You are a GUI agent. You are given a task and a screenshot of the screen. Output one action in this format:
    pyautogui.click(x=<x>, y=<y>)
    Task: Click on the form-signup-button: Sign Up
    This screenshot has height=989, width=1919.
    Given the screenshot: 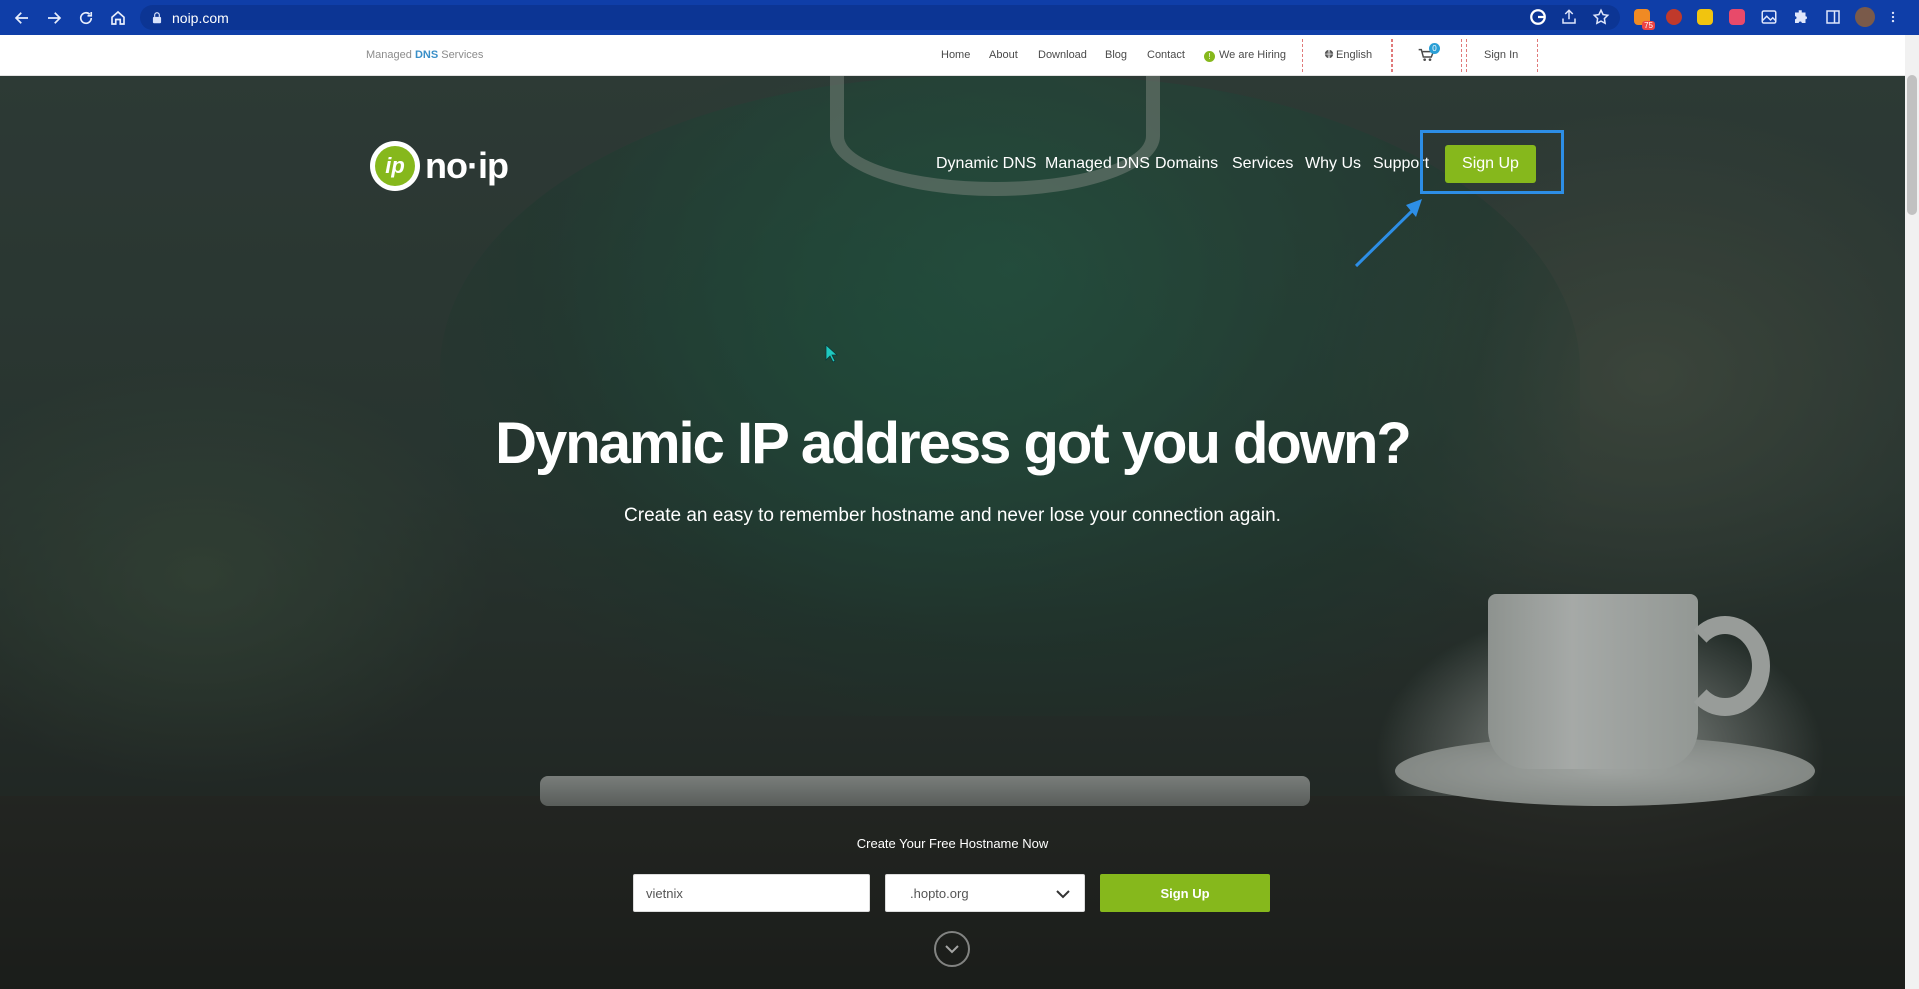 What is the action you would take?
    pyautogui.click(x=1185, y=893)
    